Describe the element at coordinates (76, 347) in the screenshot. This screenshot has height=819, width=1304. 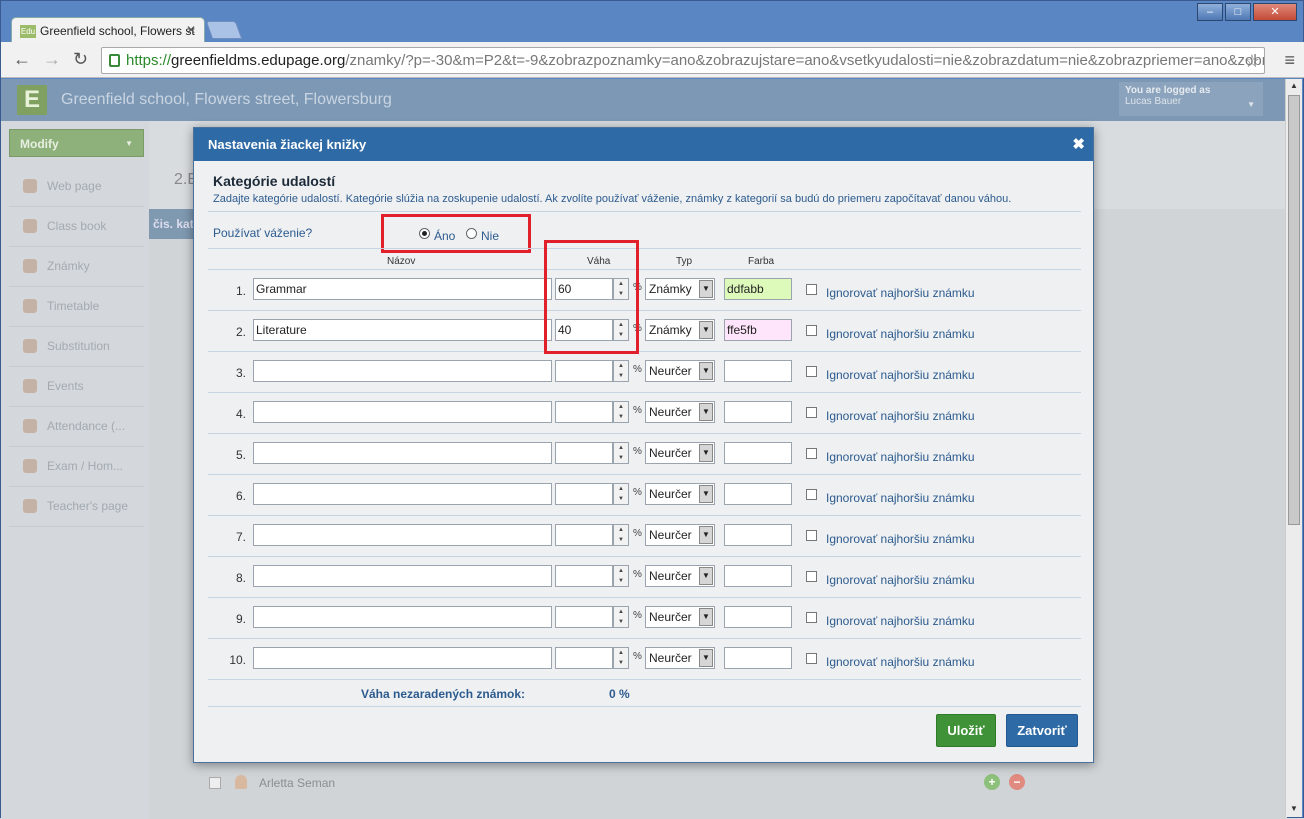
I see `sidebar-item-substitution: Substitution` at that location.